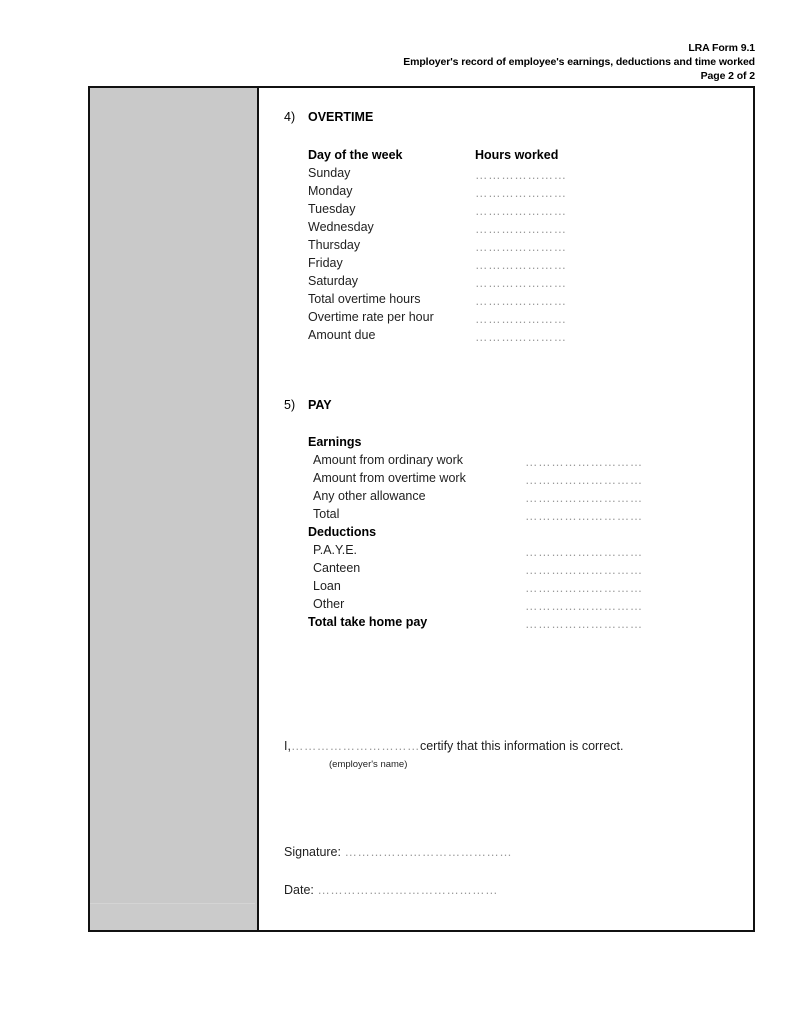  What do you see at coordinates (517, 155) in the screenshot?
I see `column-header-hours: Hours worked` at bounding box center [517, 155].